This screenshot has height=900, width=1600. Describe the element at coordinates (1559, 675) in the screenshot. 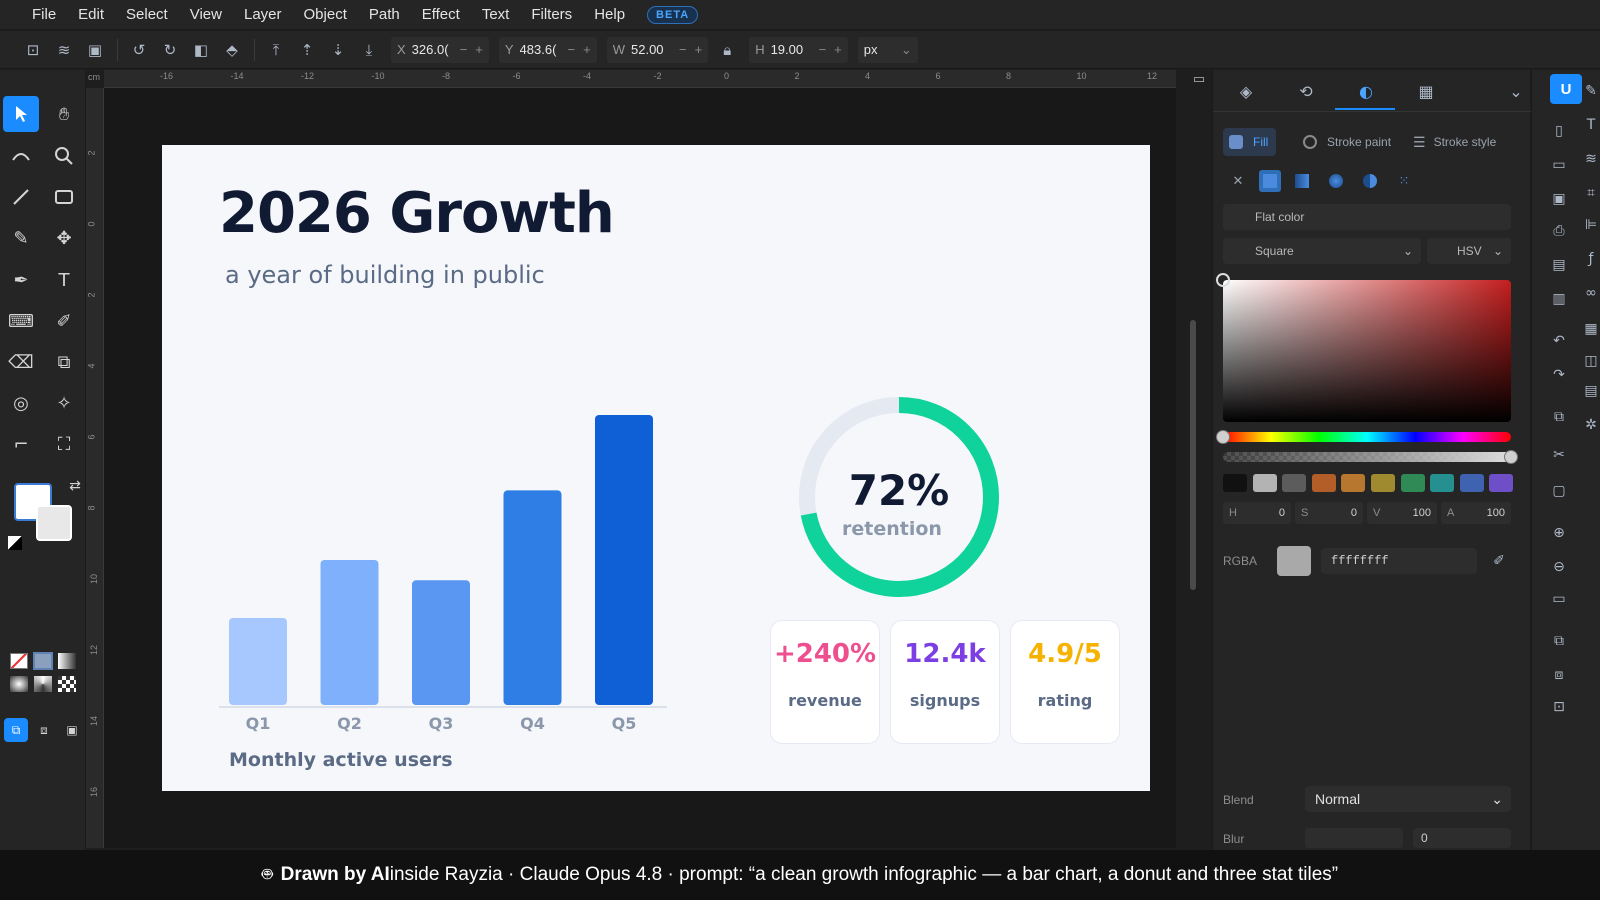

I see `clone-icon: ⧈` at that location.